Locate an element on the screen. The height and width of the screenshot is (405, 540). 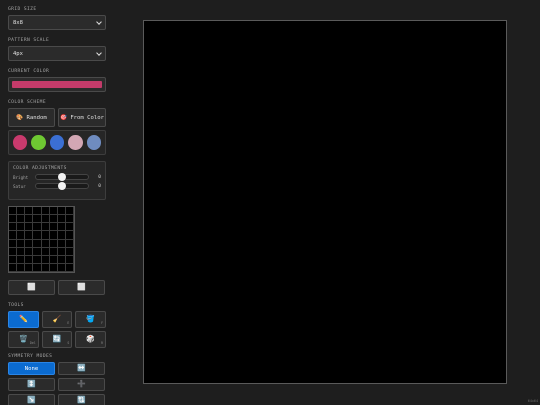
tools-label: TOOLS is located at coordinates (16, 305).